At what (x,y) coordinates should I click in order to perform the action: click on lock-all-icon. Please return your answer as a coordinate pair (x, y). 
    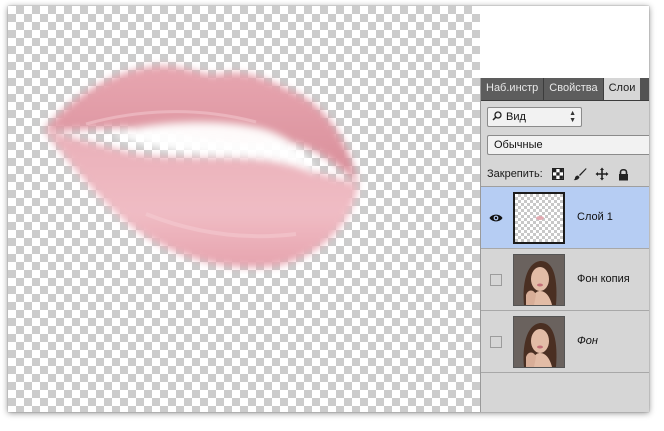
    Looking at the image, I should click on (624, 174).